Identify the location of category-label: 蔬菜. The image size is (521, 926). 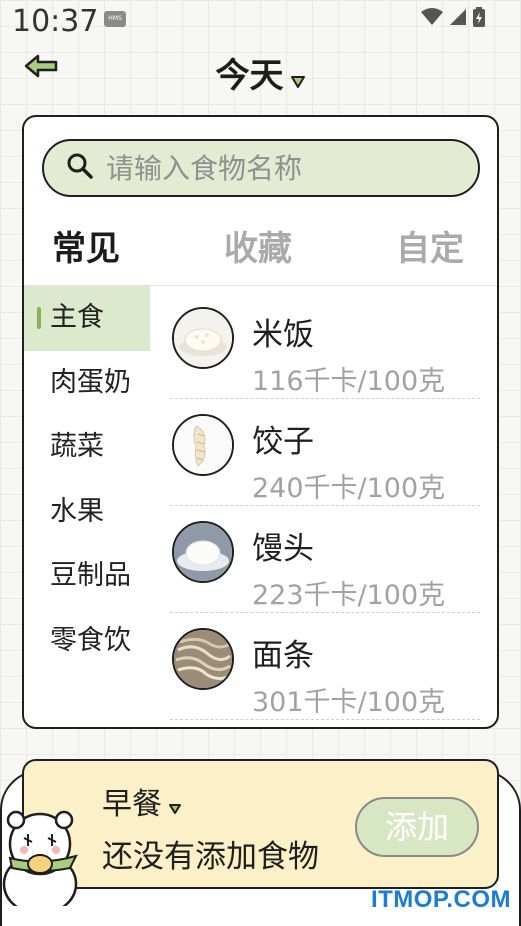
(77, 446).